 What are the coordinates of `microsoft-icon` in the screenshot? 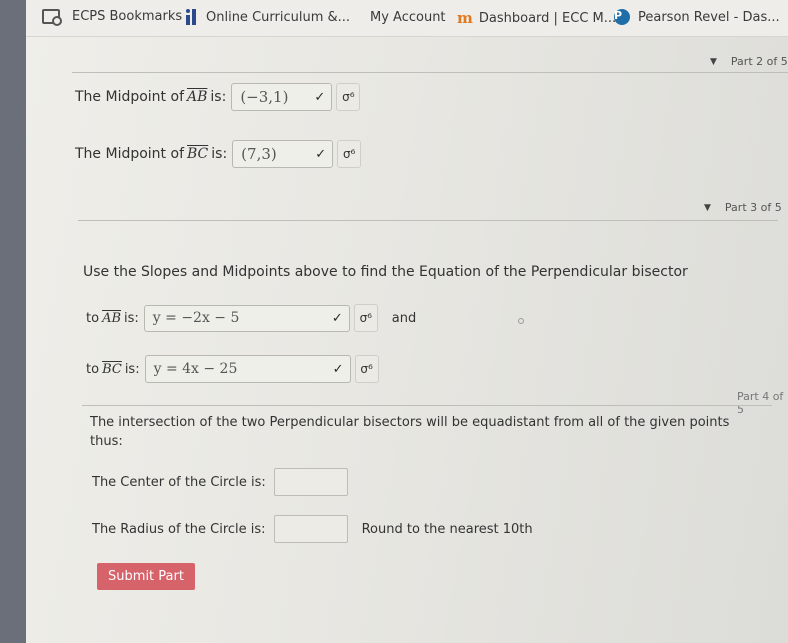 It's located at (356, 17).